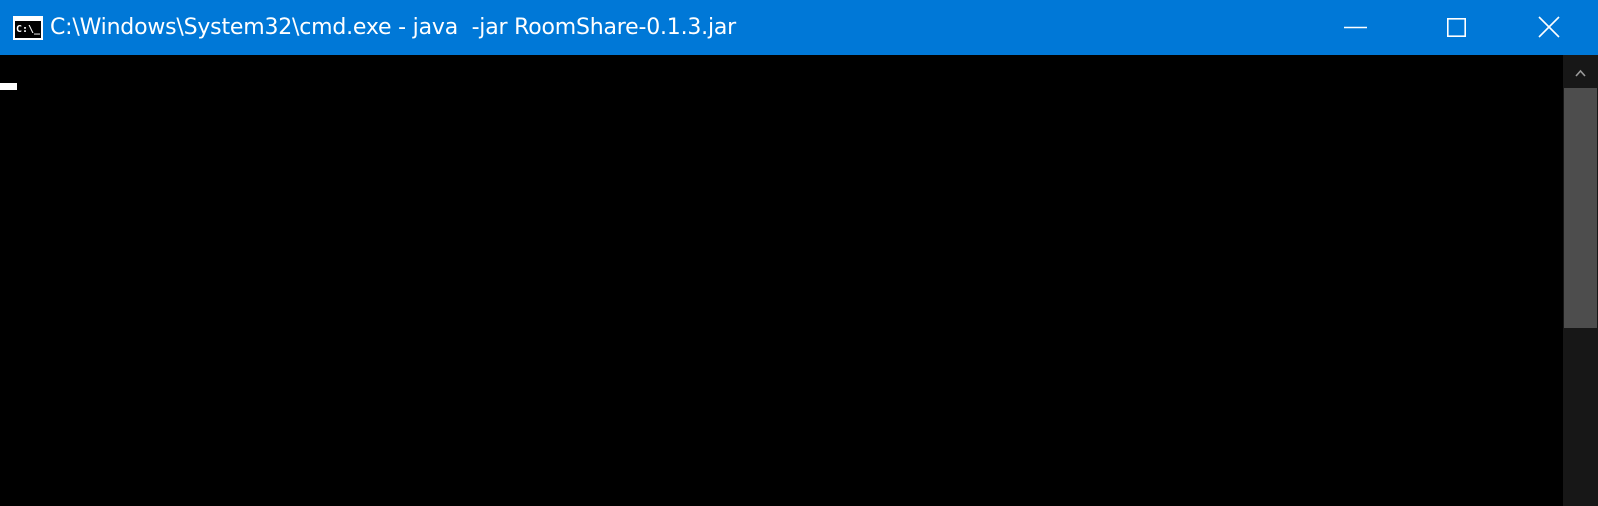  What do you see at coordinates (1580, 208) in the screenshot?
I see `scrollbar-thumb` at bounding box center [1580, 208].